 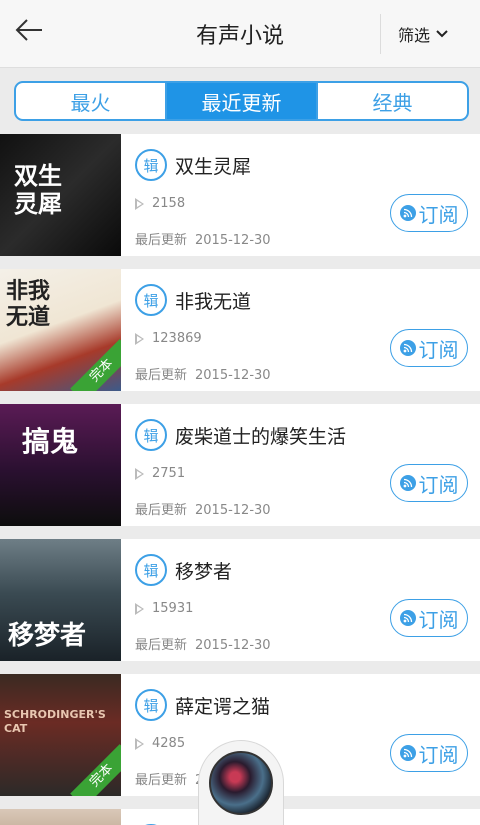 What do you see at coordinates (261, 437) in the screenshot?
I see `book-title: 废柴道士的爆笑生活` at bounding box center [261, 437].